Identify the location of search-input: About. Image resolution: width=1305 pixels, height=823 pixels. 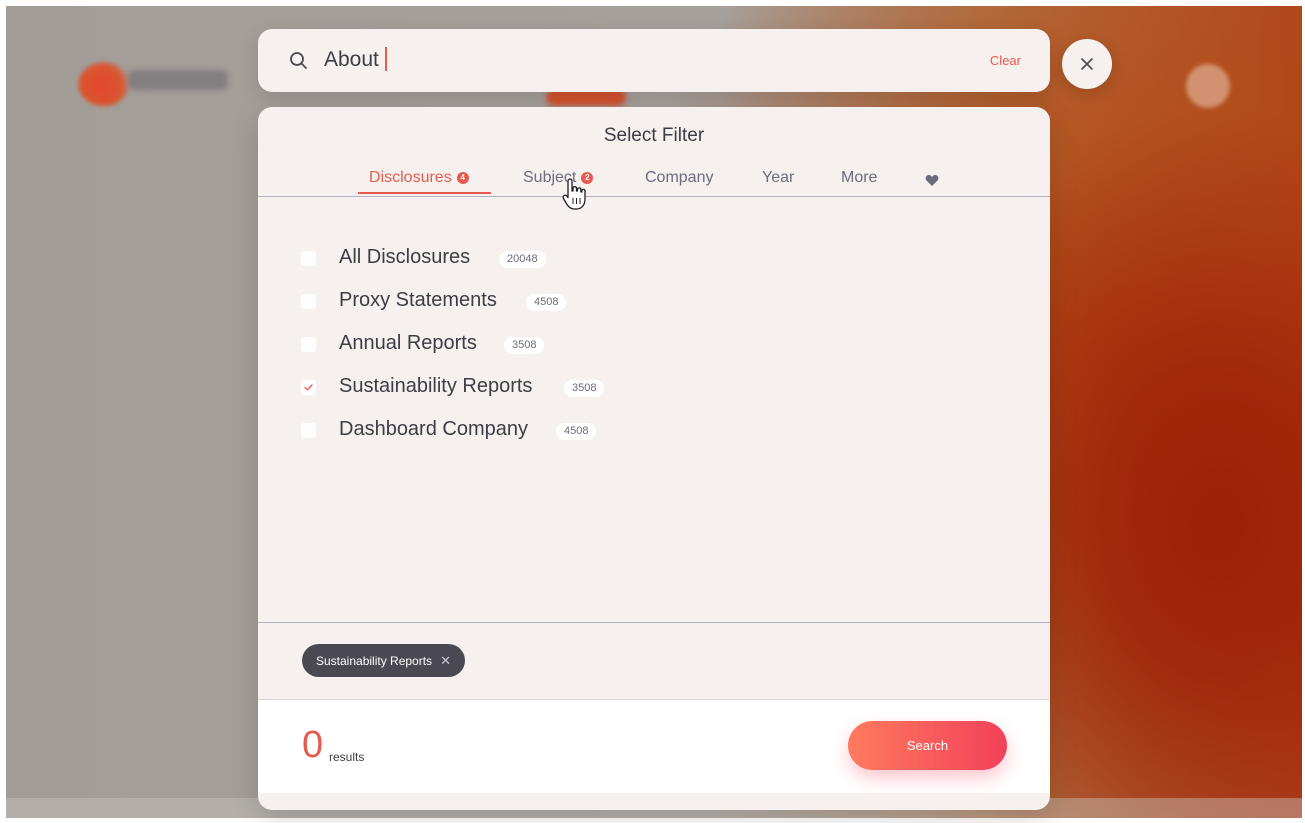
(355, 59).